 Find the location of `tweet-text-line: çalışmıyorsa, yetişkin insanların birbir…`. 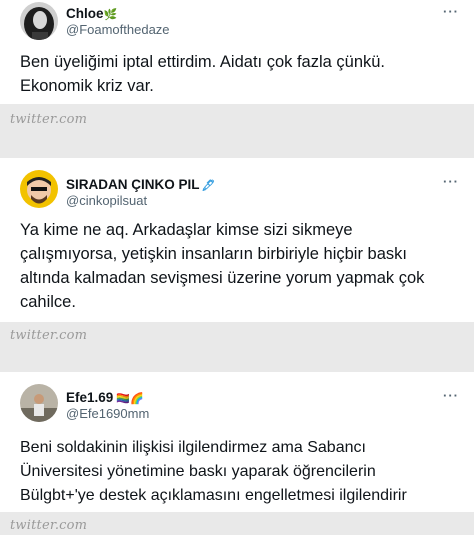

tweet-text-line: çalışmıyorsa, yetişkin insanların birbir… is located at coordinates (213, 254).